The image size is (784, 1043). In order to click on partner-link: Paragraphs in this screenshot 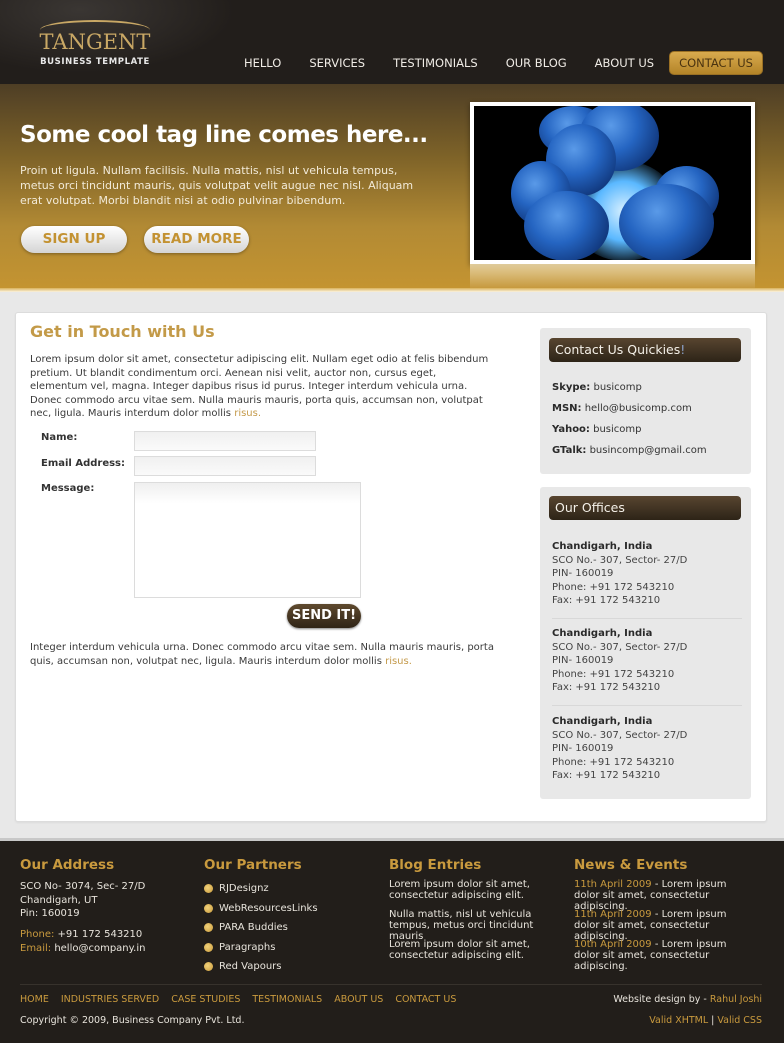, I will do `click(239, 947)`.